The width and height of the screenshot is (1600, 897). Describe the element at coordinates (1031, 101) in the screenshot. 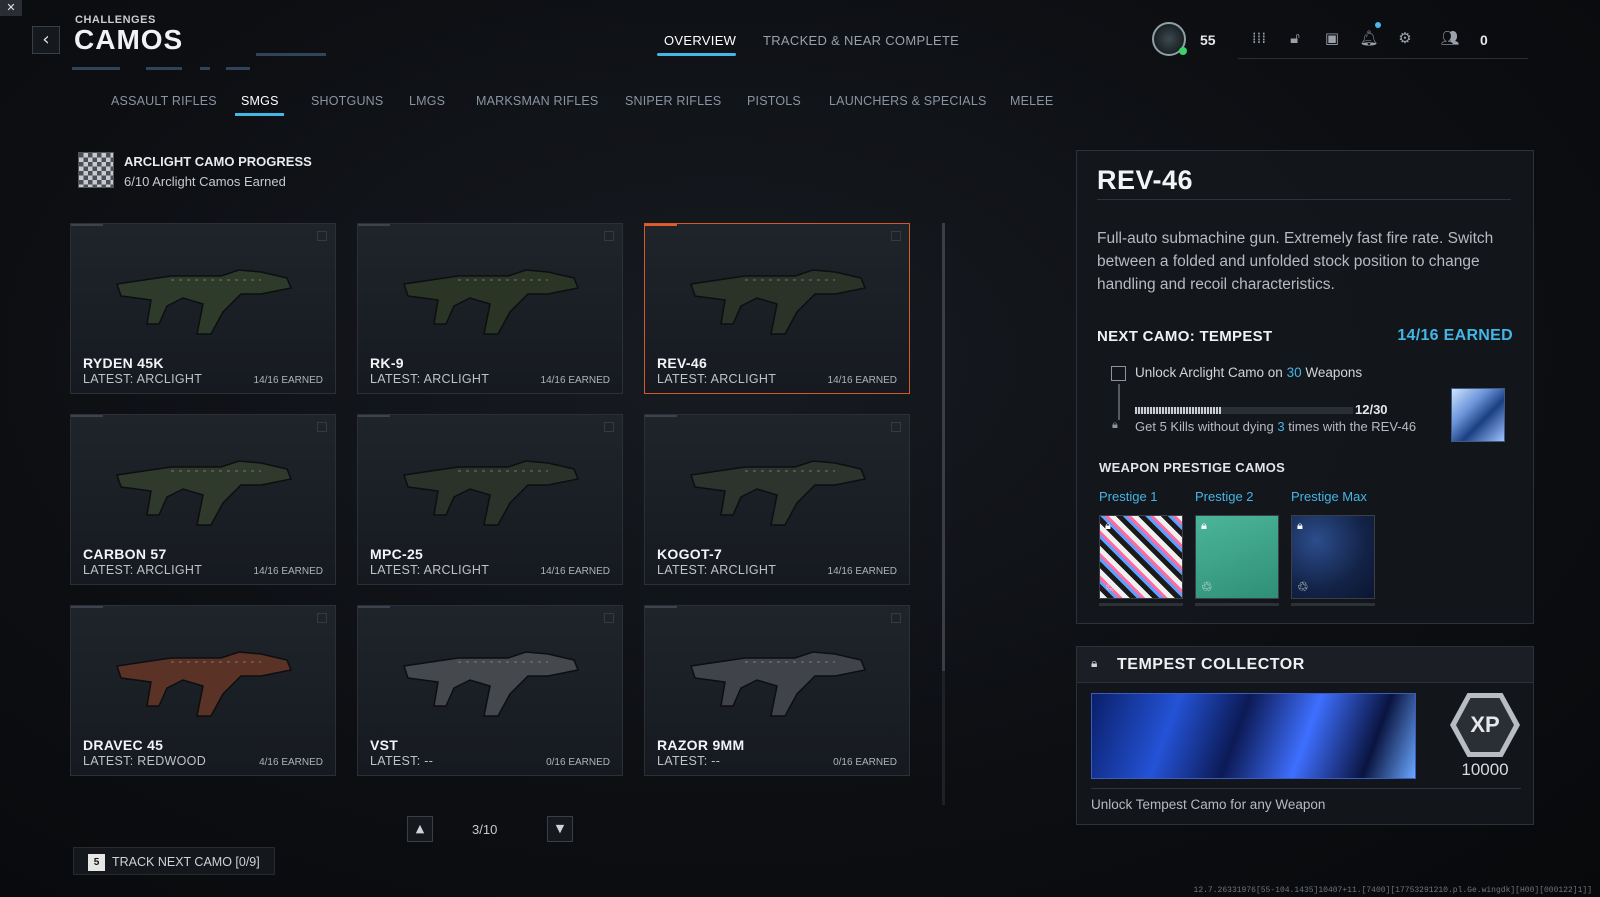

I see `tab-melee: MELEE` at that location.